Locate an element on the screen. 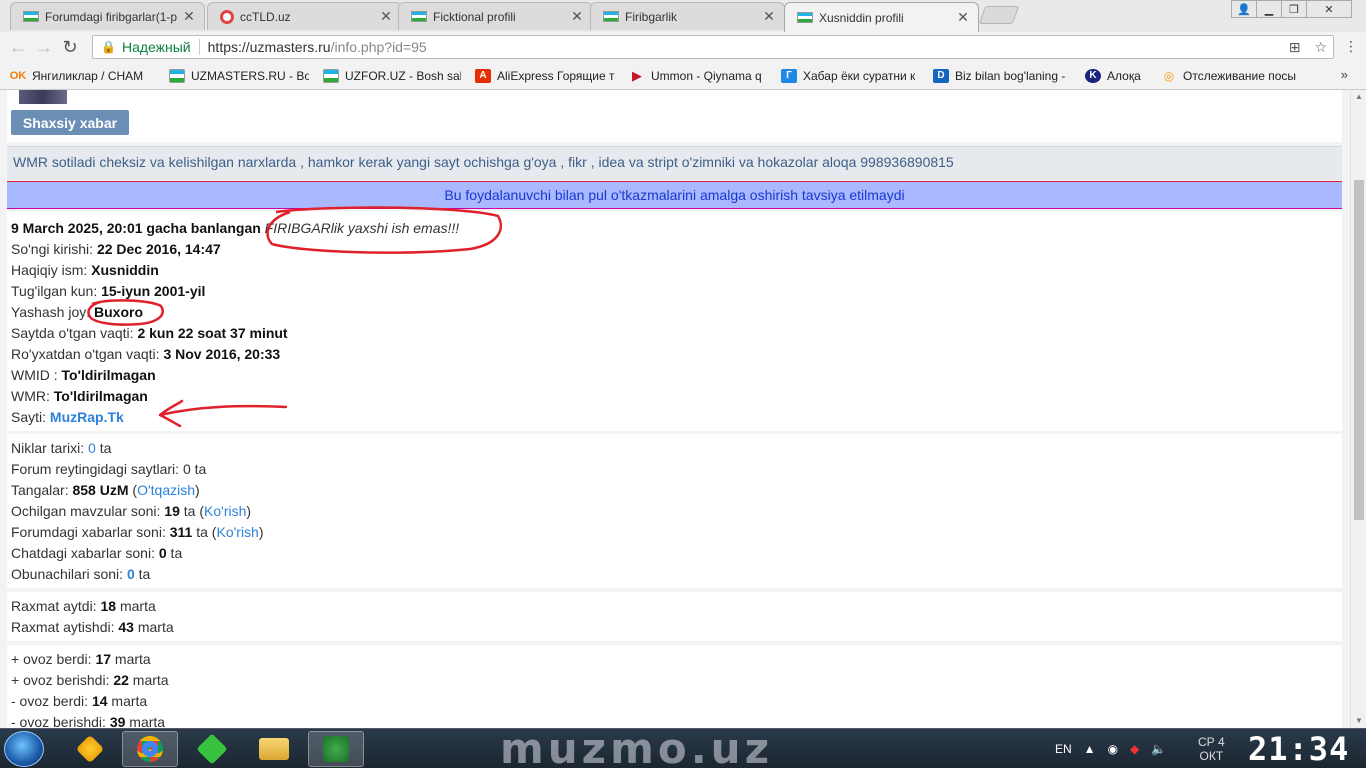 Image resolution: width=1366 pixels, height=768 pixels. view-topics-link: Ko'rish is located at coordinates (225, 511).